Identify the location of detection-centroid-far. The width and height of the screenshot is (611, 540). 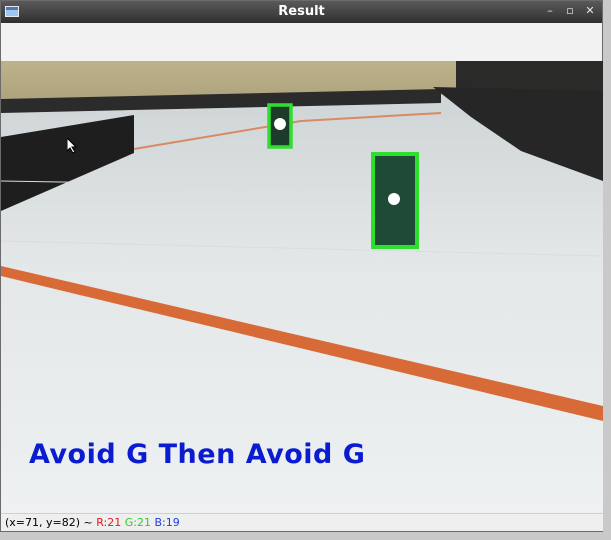
(280, 124).